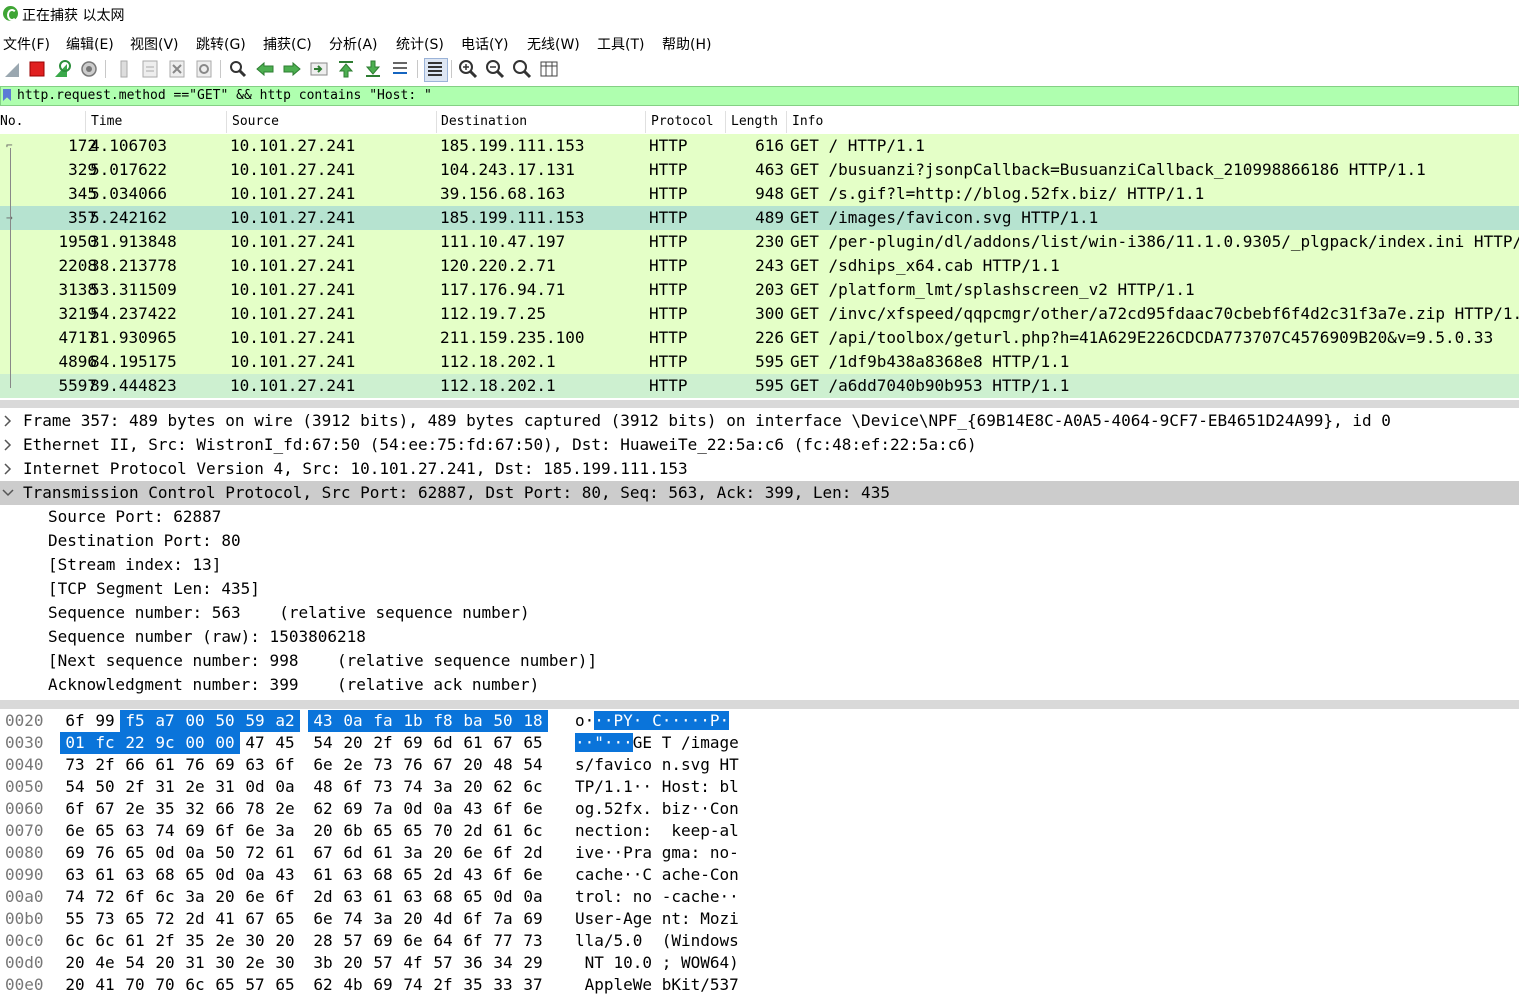  What do you see at coordinates (323, 787) in the screenshot?
I see `hex-byte: 48` at bounding box center [323, 787].